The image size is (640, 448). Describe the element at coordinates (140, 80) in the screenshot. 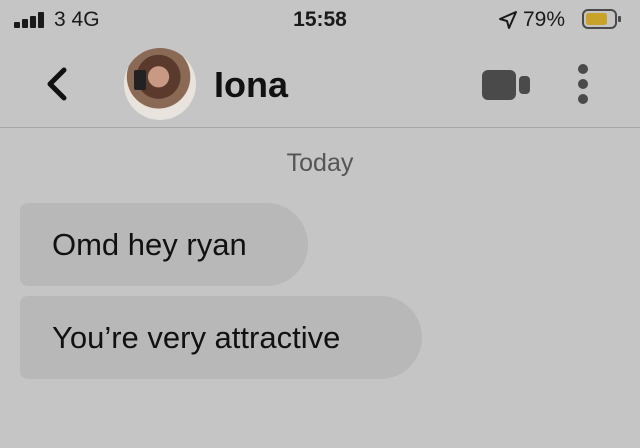

I see `avatar-photo-detail` at that location.